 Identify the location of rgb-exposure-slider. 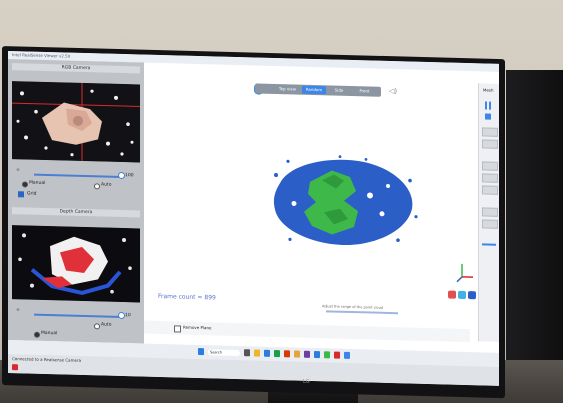
(78, 175).